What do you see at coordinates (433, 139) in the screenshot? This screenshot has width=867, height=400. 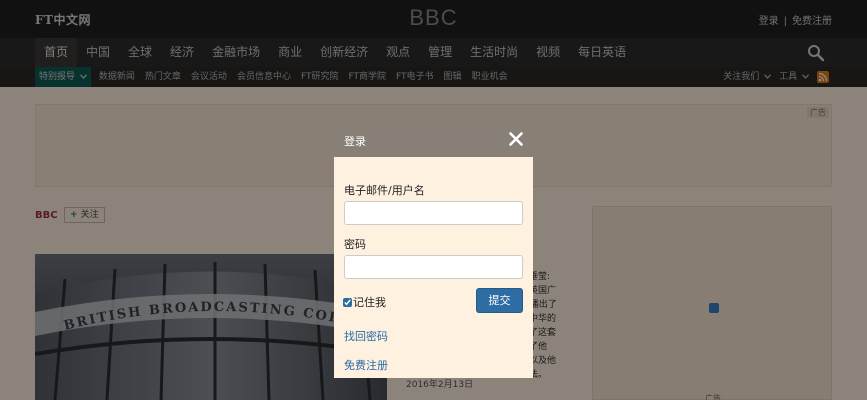 I see `modal-header: 登录` at bounding box center [433, 139].